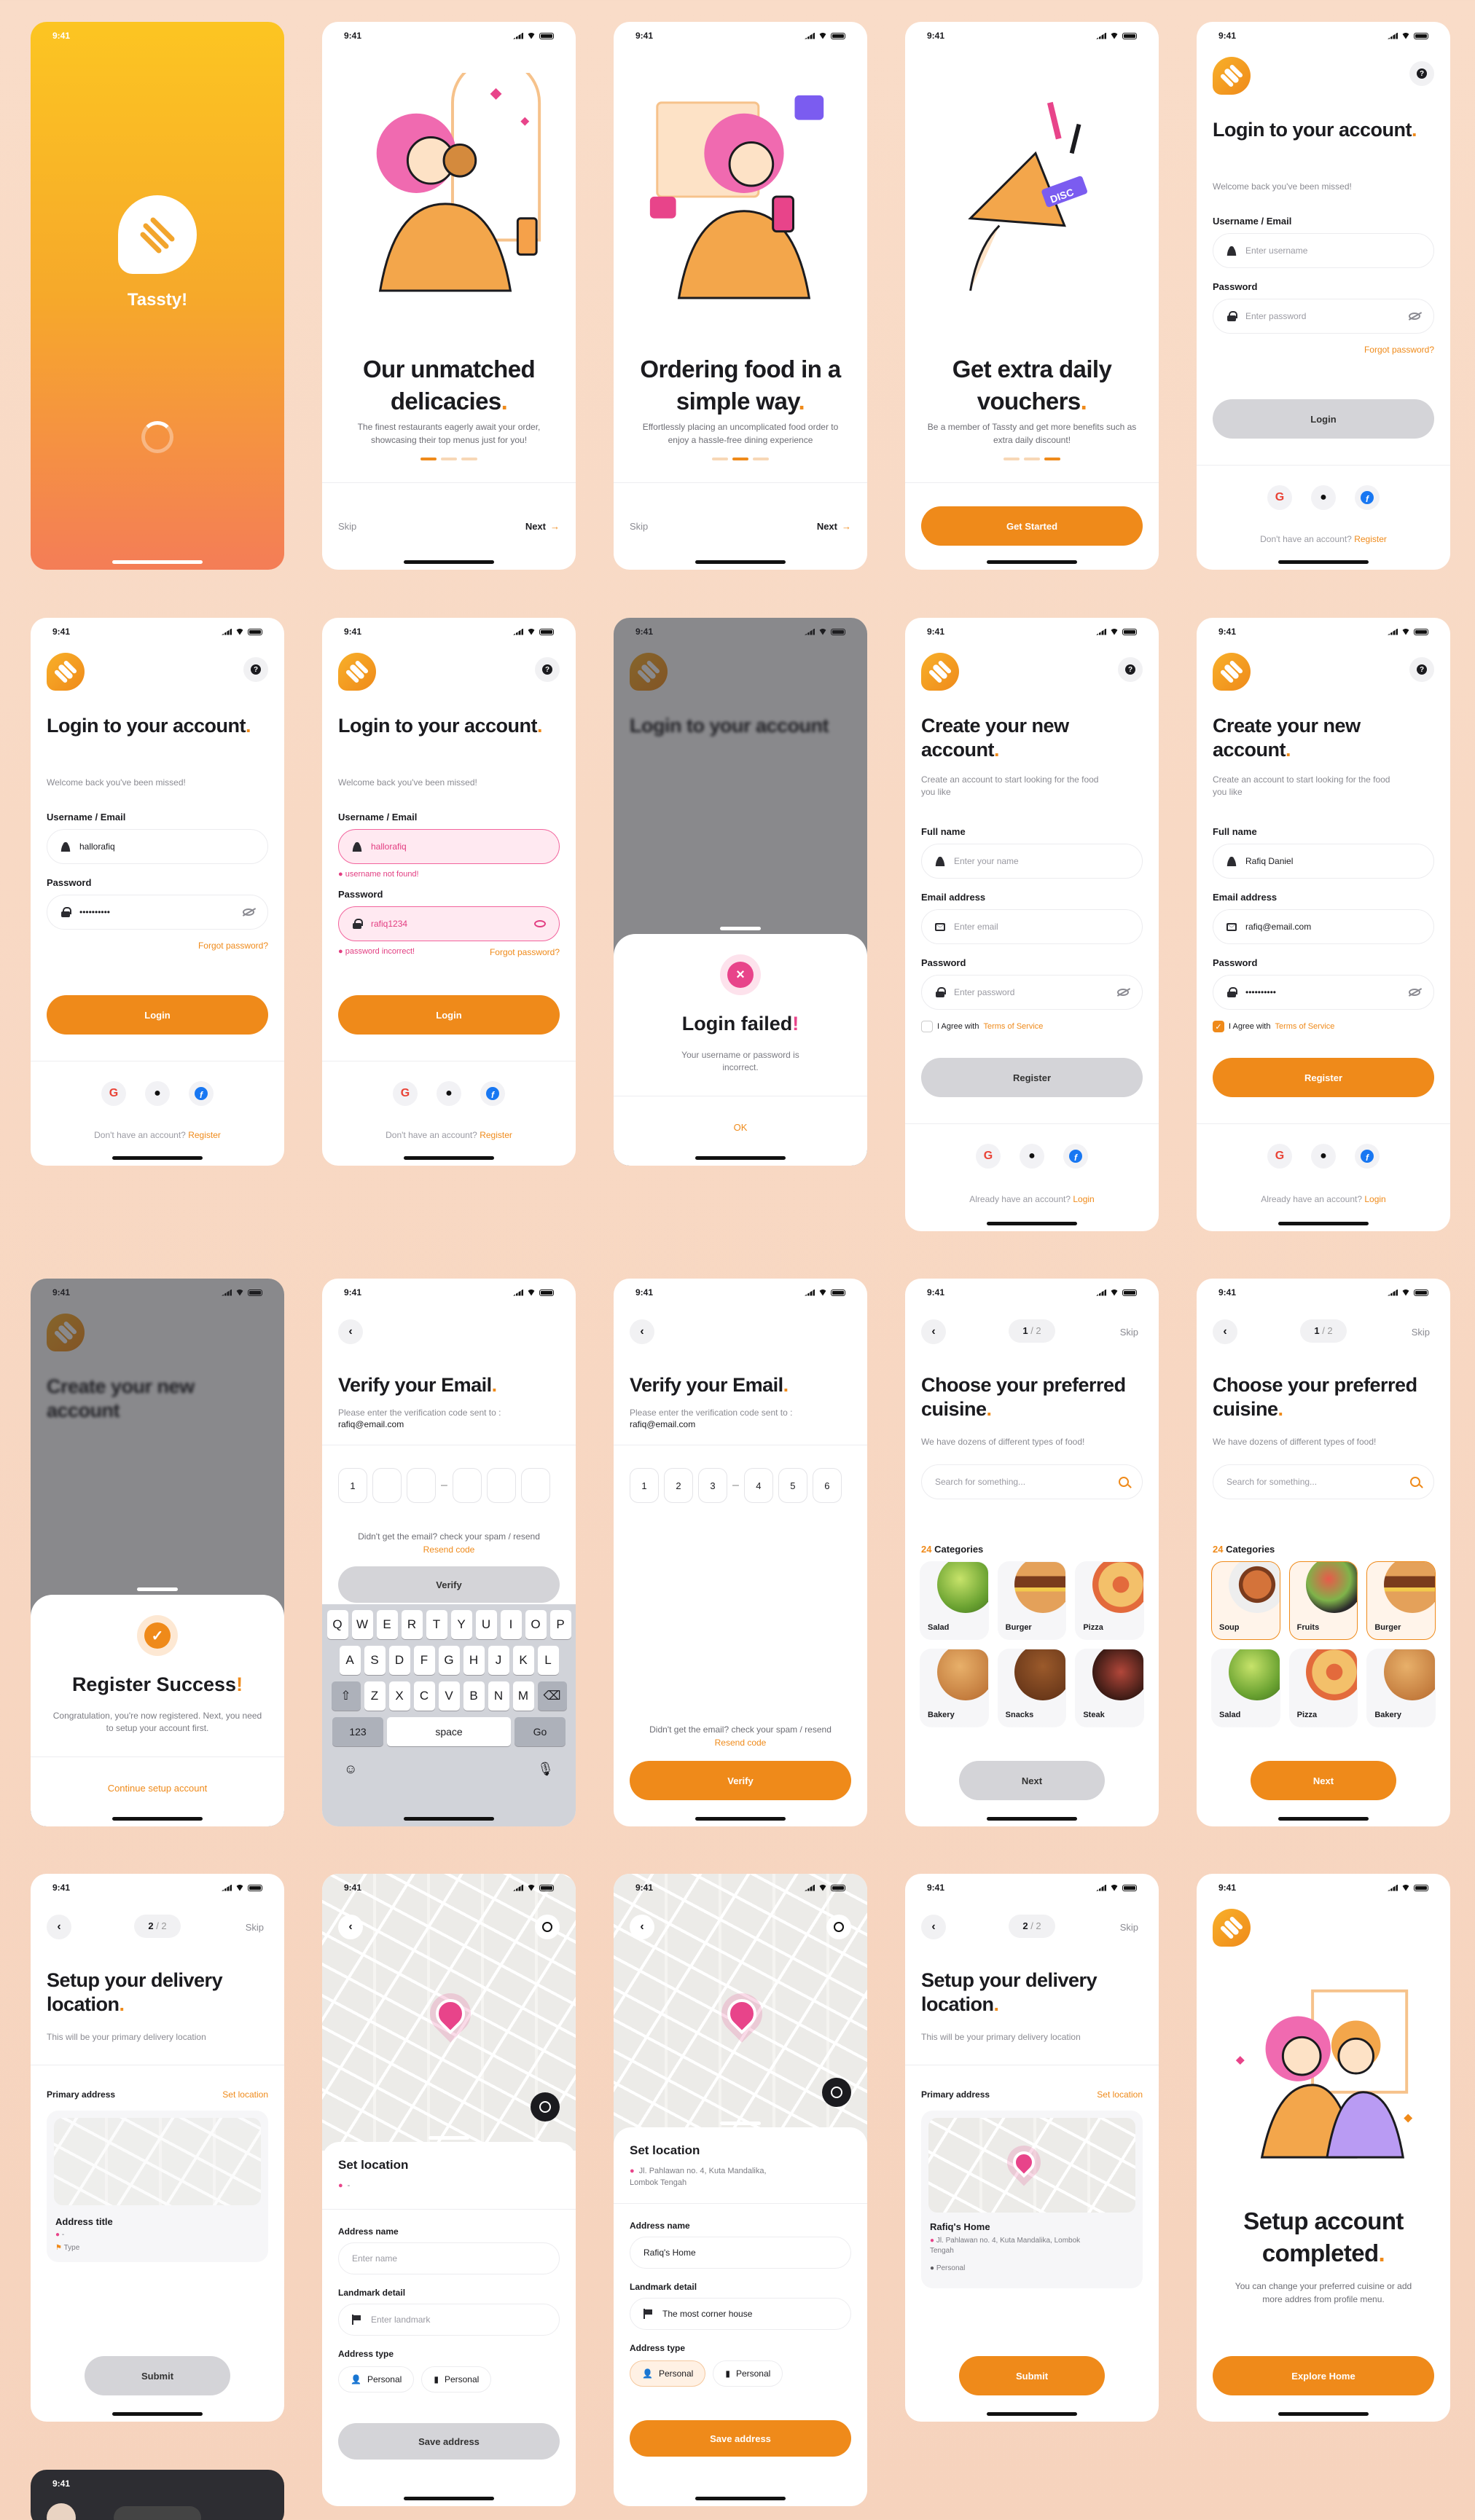 Image resolution: width=1475 pixels, height=2520 pixels. What do you see at coordinates (954, 1600) in the screenshot?
I see `category-salad: Salad` at bounding box center [954, 1600].